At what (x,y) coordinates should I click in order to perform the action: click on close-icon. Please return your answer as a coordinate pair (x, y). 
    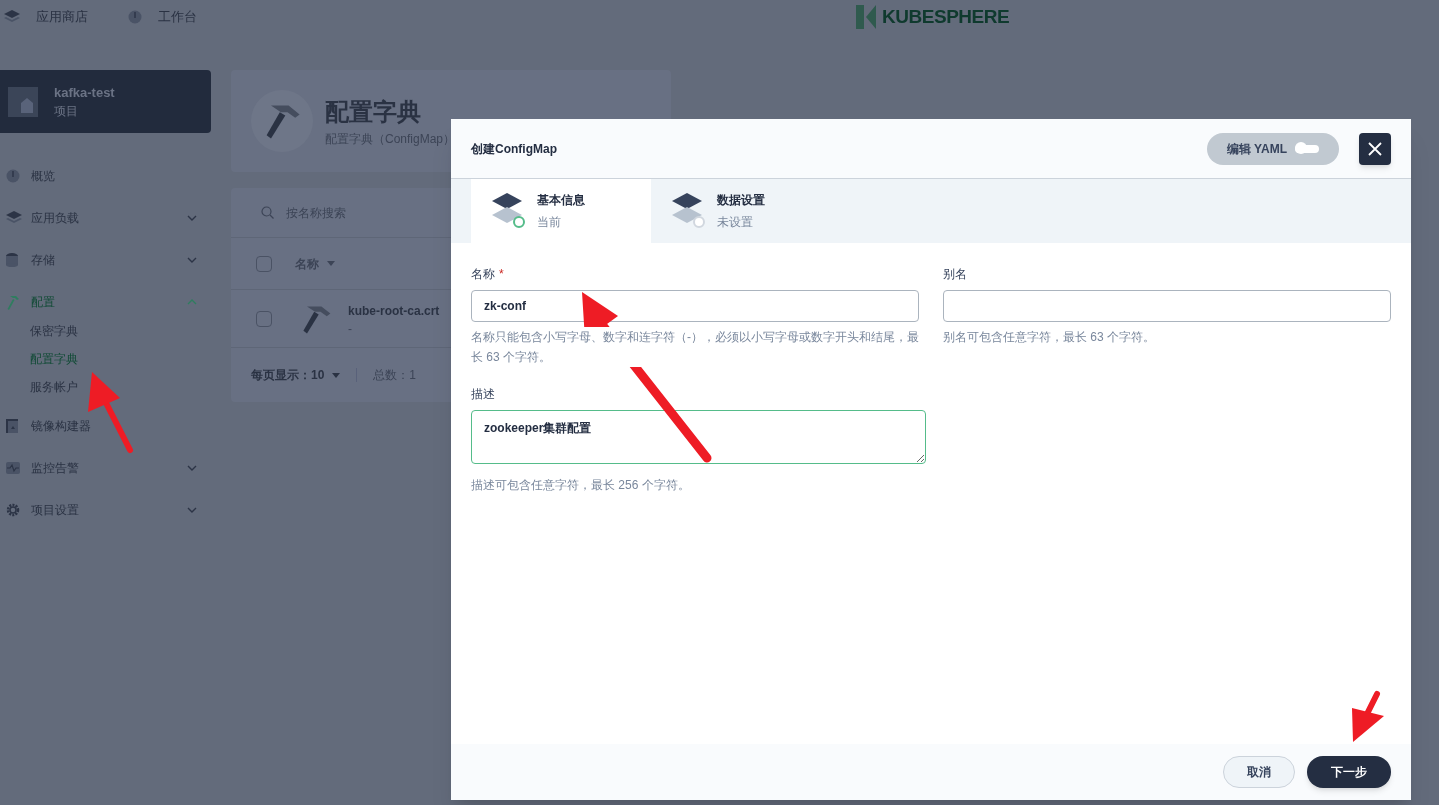
    Looking at the image, I should click on (1375, 148).